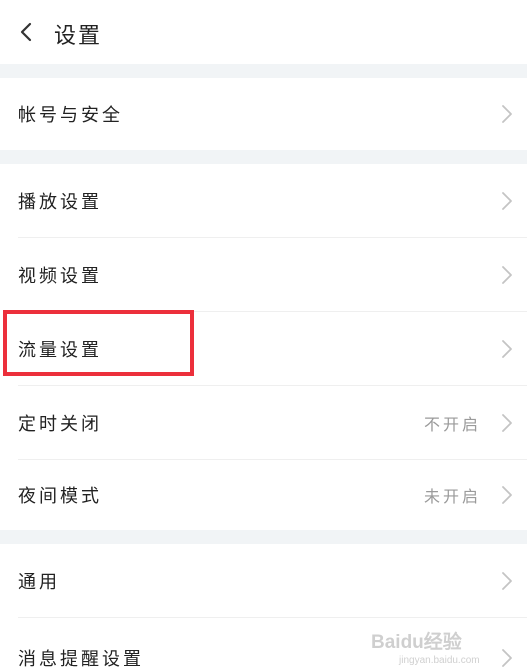 Image resolution: width=527 pixels, height=672 pixels. Describe the element at coordinates (60, 496) in the screenshot. I see `settings-item-label: 夜间模式` at that location.